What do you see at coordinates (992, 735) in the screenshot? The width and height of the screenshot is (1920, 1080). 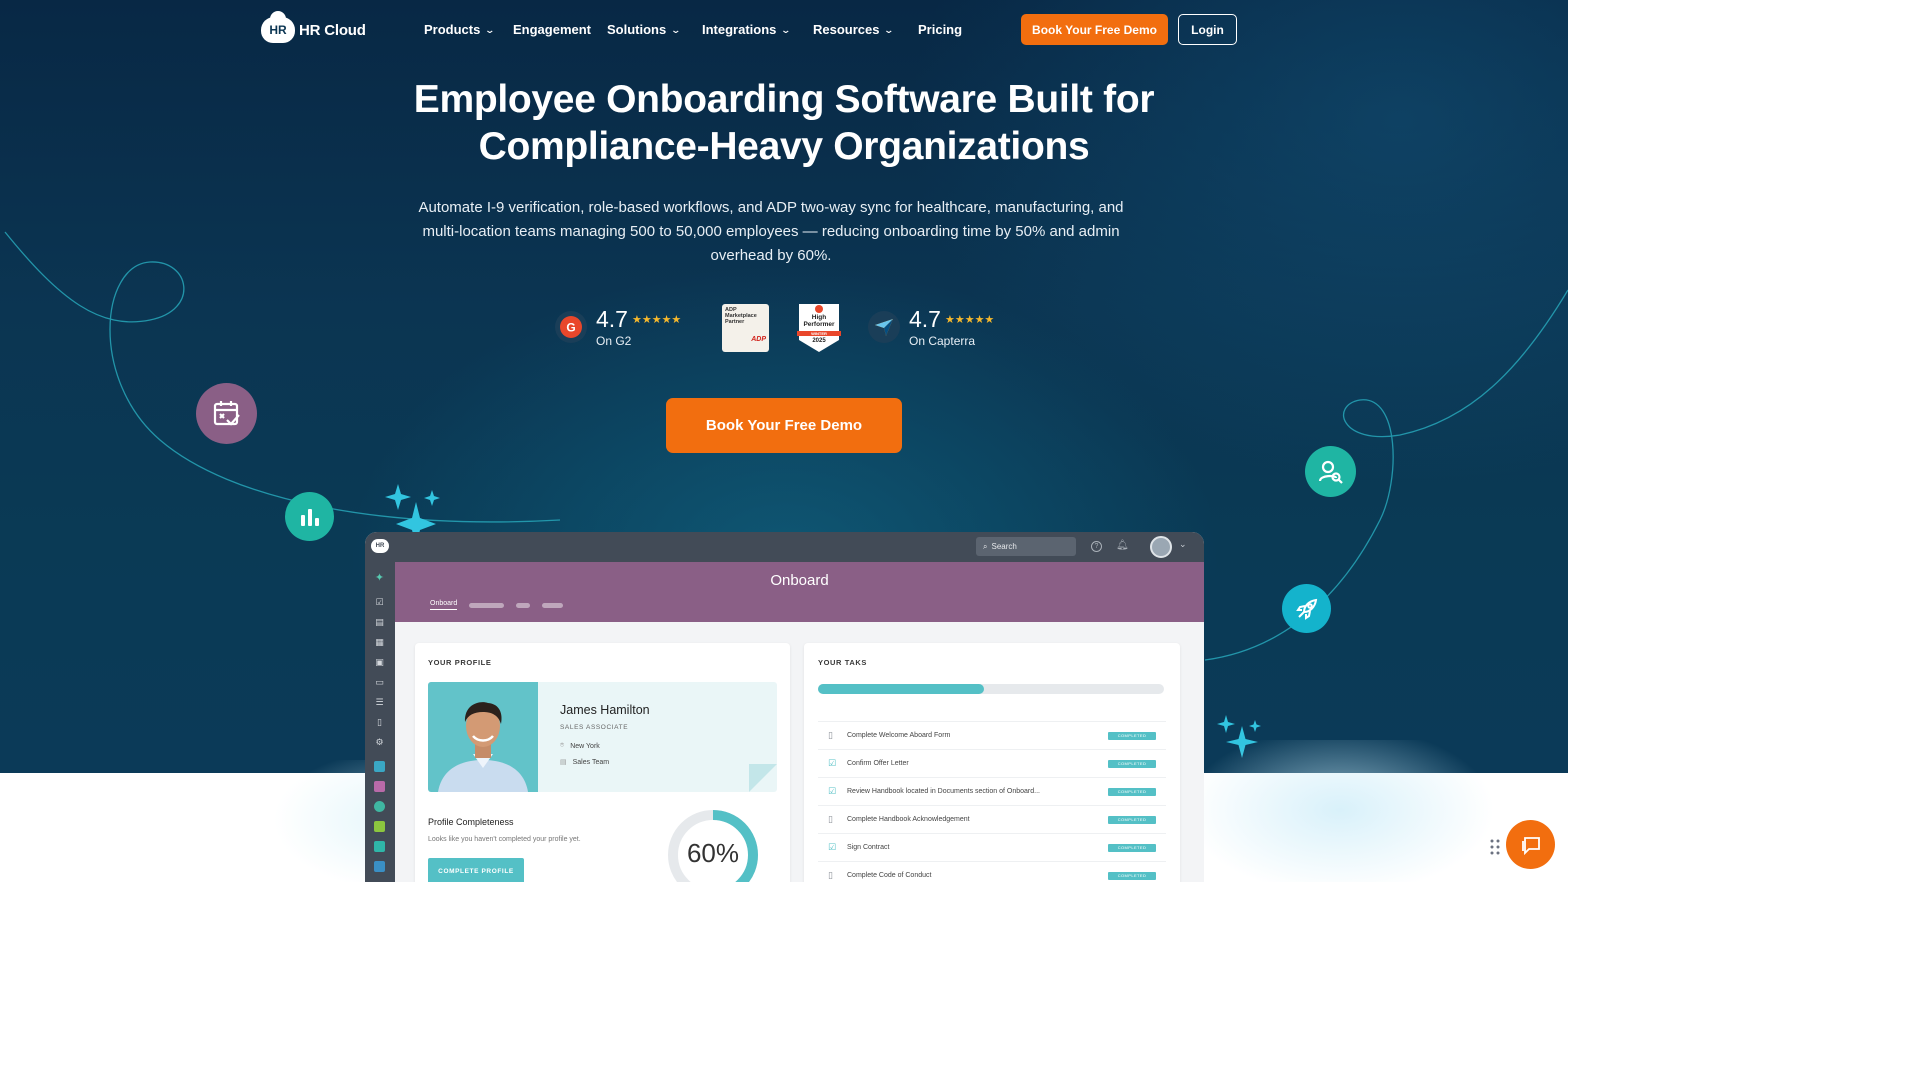 I see `task-row: ▯ Complete Welcome Aboard Form COMPLETED` at bounding box center [992, 735].